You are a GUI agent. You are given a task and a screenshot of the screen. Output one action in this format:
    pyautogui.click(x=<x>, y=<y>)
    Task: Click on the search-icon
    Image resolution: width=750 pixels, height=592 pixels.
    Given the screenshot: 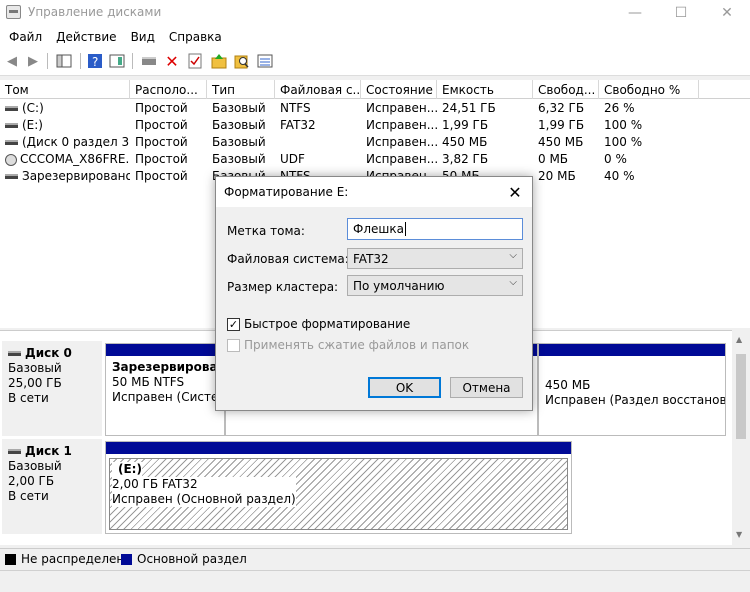 What is the action you would take?
    pyautogui.click(x=242, y=61)
    